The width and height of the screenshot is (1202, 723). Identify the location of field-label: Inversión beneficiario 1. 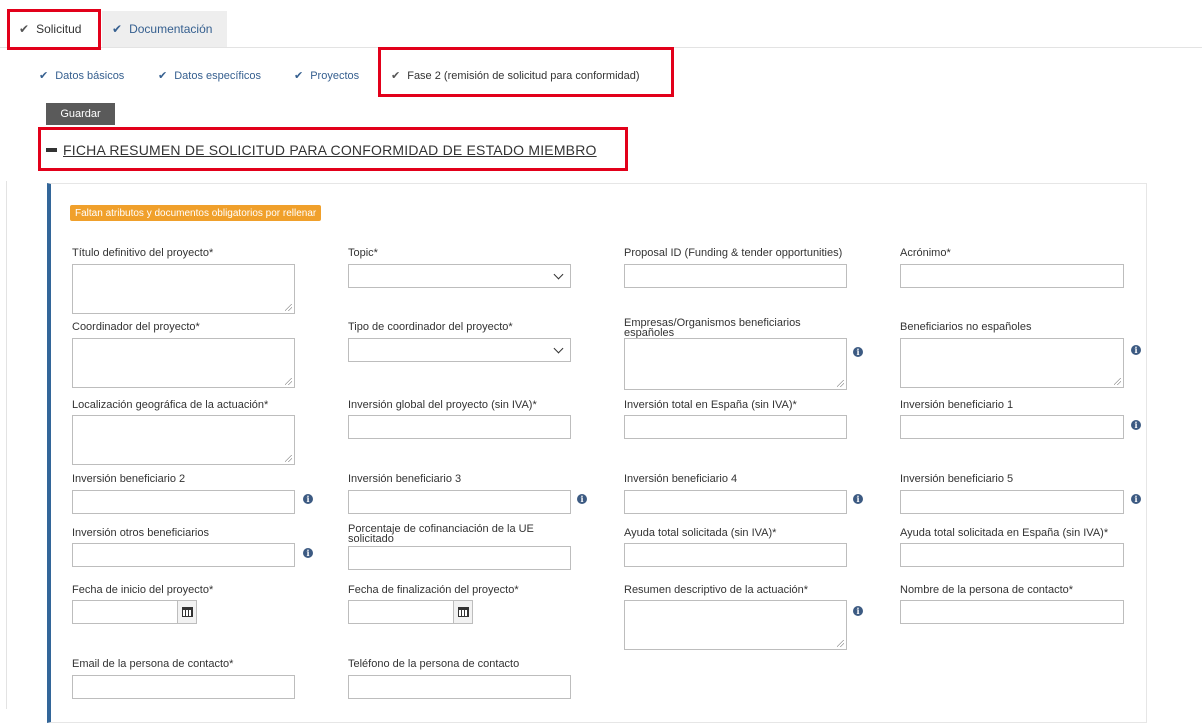
(957, 405).